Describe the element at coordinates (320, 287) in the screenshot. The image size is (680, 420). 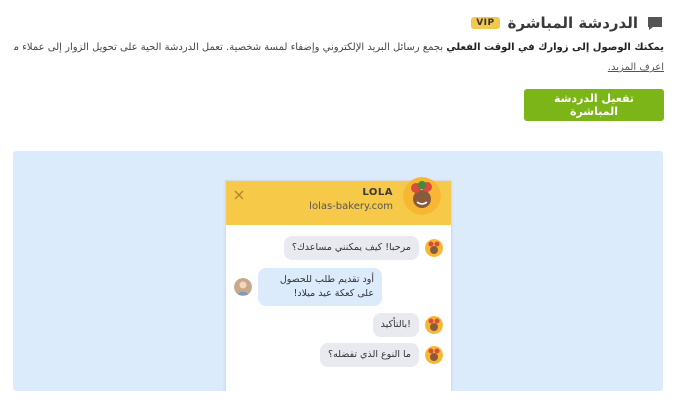
I see `message-bubble: أود تقديم طلب للحصول على كعكة عيد ميلاد!` at that location.